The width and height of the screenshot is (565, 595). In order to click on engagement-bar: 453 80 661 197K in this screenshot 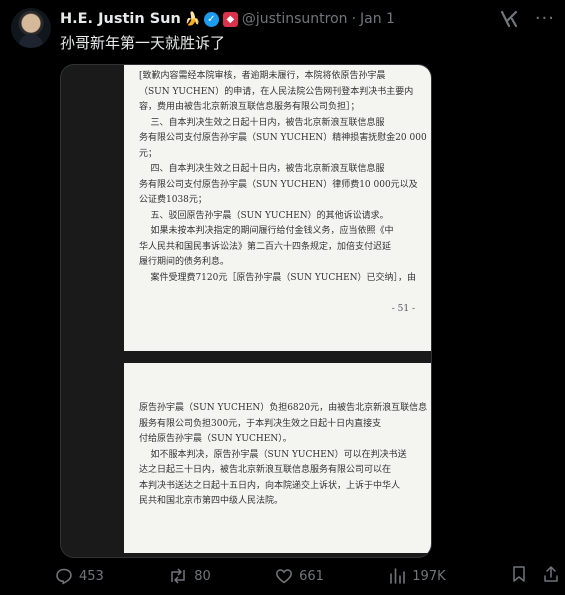, I will do `click(307, 576)`.